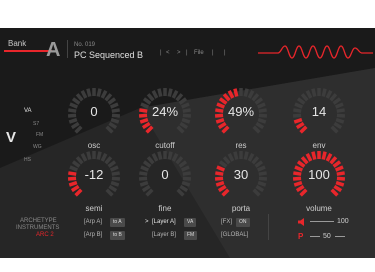  Describe the element at coordinates (164, 222) in the screenshot. I see `layer-a-label: [Layer A]` at that location.